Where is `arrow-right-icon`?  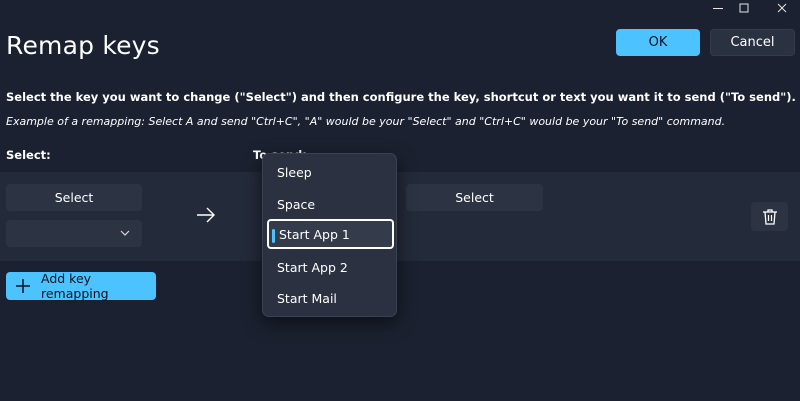
arrow-right-icon is located at coordinates (206, 215).